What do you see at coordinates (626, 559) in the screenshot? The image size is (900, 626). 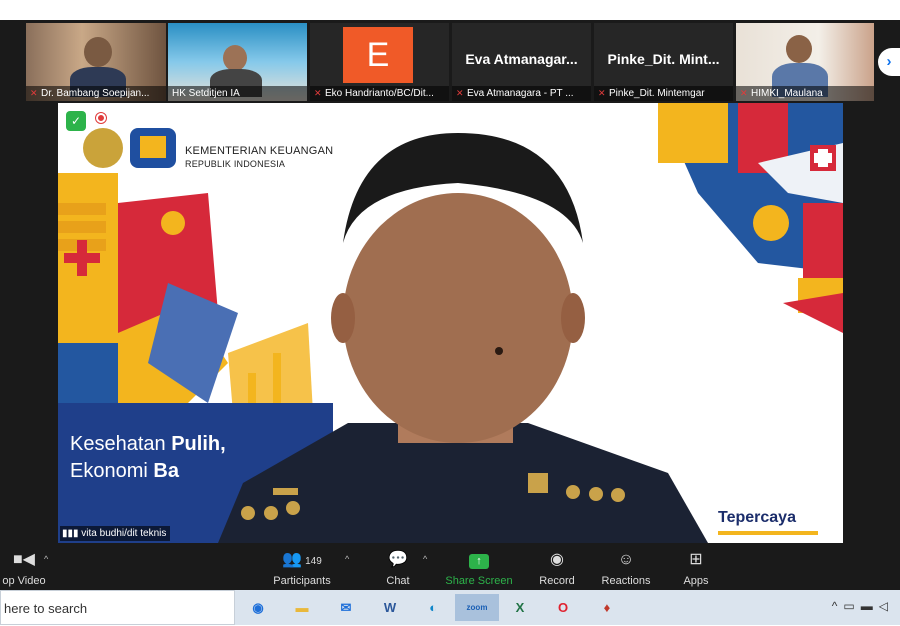 I see `smiley-icon: ☺` at bounding box center [626, 559].